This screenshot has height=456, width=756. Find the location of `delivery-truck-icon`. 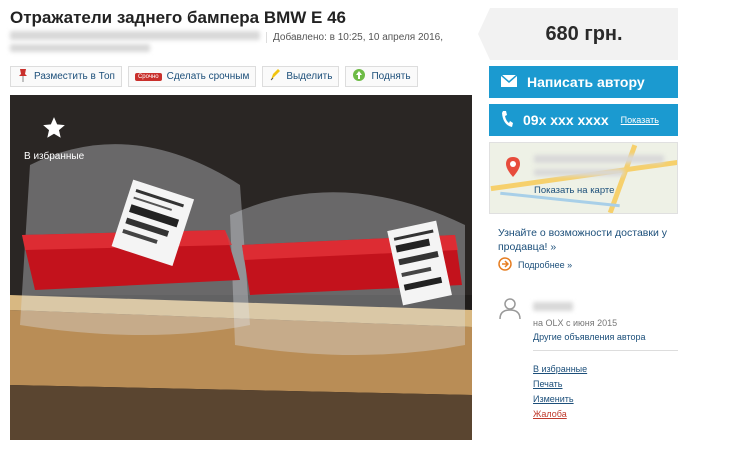

delivery-truck-icon is located at coordinates (505, 265).